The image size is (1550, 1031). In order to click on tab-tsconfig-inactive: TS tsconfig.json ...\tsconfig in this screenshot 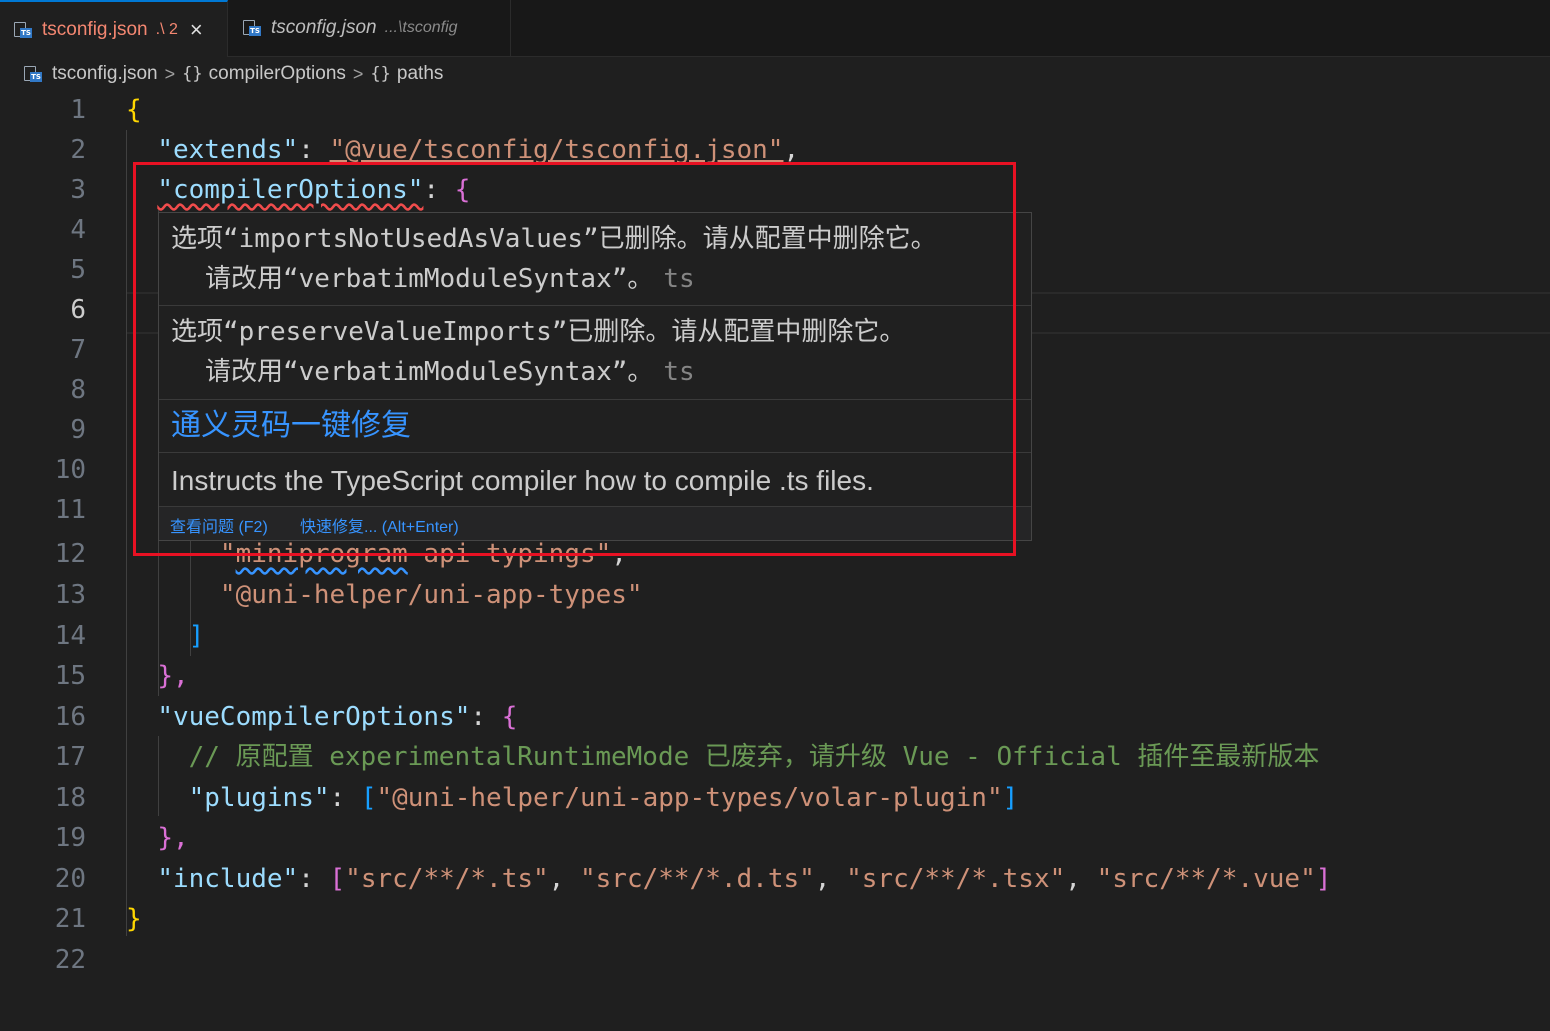, I will do `click(370, 28)`.